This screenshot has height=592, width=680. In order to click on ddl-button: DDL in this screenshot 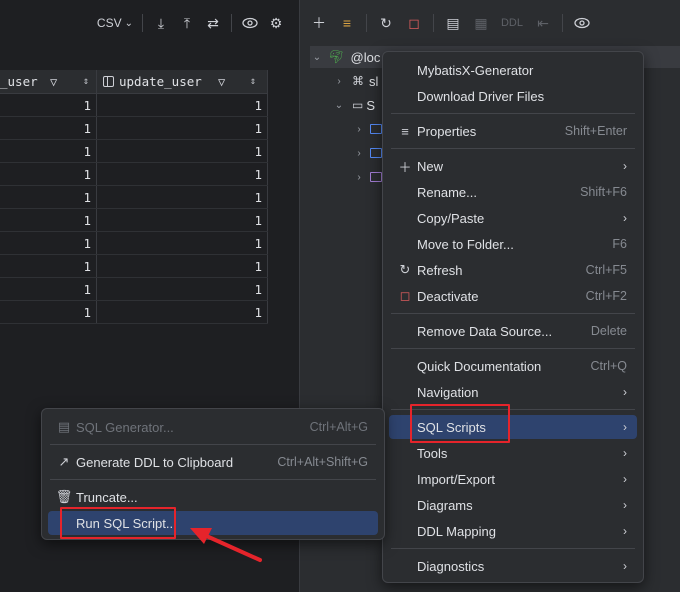, I will do `click(512, 23)`.